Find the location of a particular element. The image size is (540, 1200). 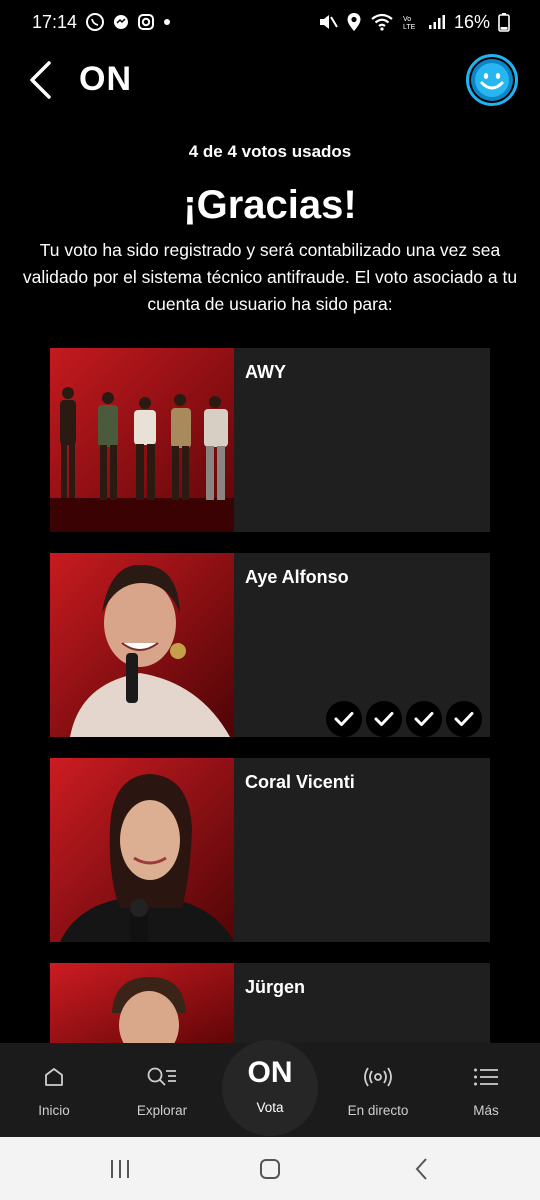

candidate-card: Jürgen is located at coordinates (270, 1003).